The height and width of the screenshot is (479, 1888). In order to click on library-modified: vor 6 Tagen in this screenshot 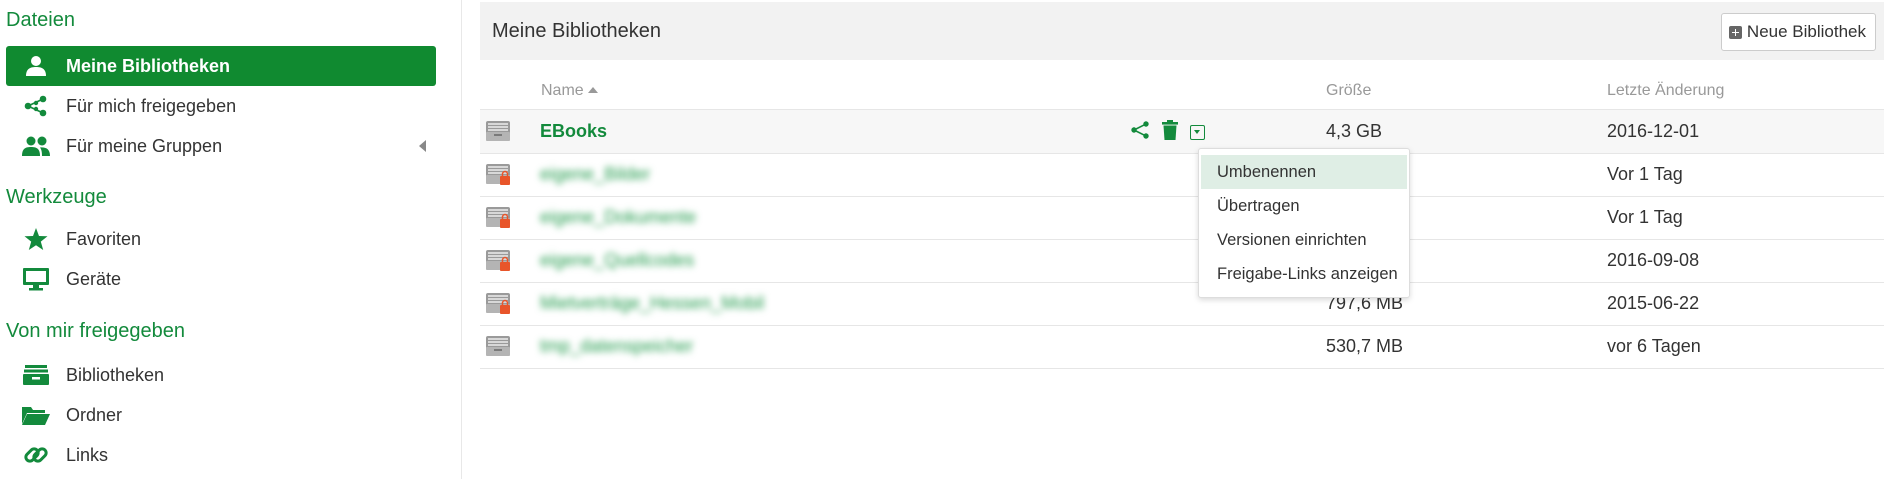, I will do `click(1654, 346)`.